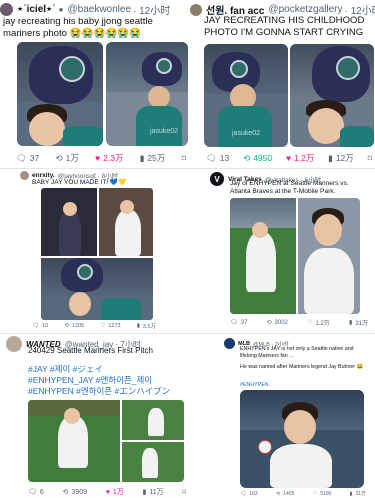 Image resolution: width=375 pixels, height=500 pixels. I want to click on hashtags-line-1: #JAY #제이 #ジェイ, so click(108, 369).